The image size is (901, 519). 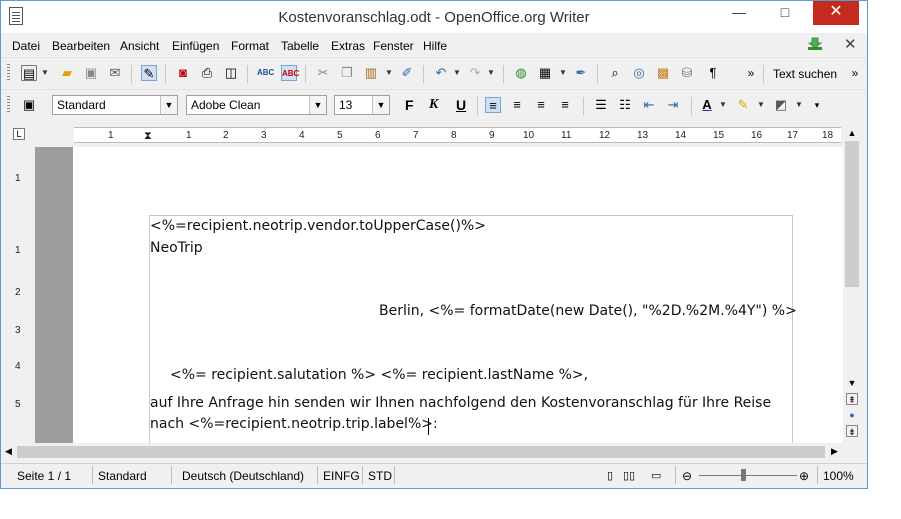 I want to click on zoom-level: 100%, so click(x=838, y=476).